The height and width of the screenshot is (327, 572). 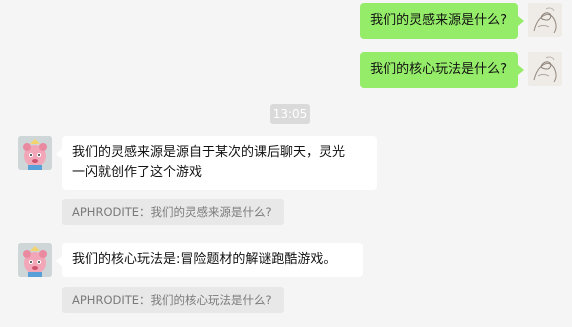 I want to click on incoming-message-bubble: 我们的灵感来源是源自于某次的课后聊天，灵光 一闪就创作了这个游戏, so click(x=216, y=163).